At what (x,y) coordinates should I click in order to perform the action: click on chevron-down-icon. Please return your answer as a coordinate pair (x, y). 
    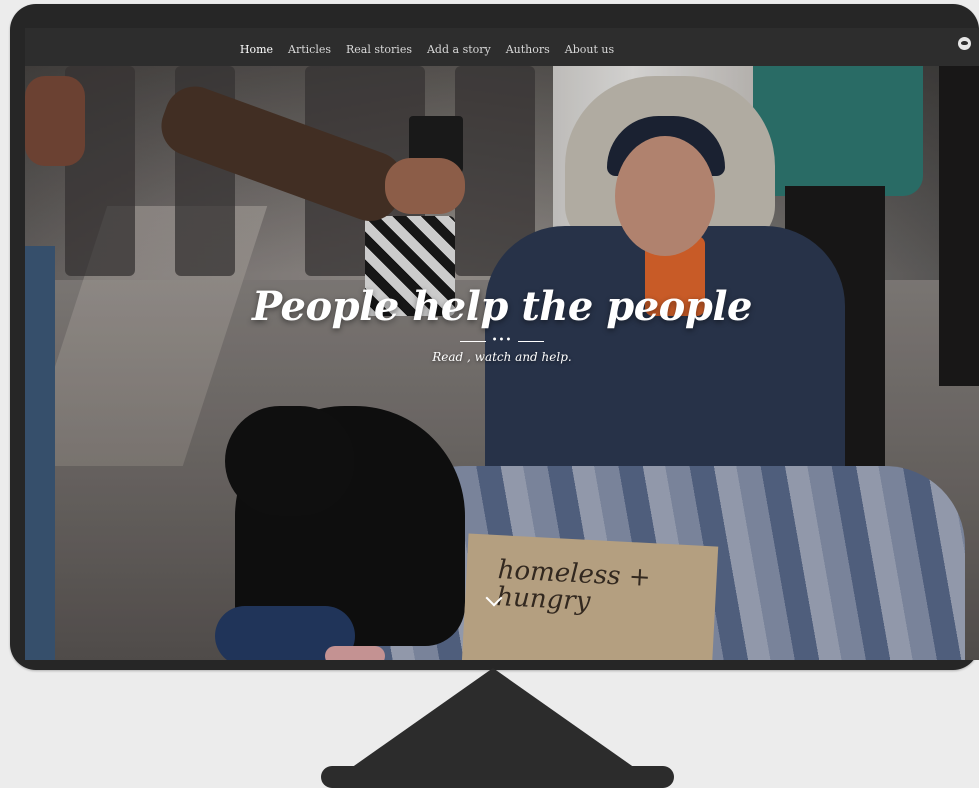
    Looking at the image, I should click on (494, 599).